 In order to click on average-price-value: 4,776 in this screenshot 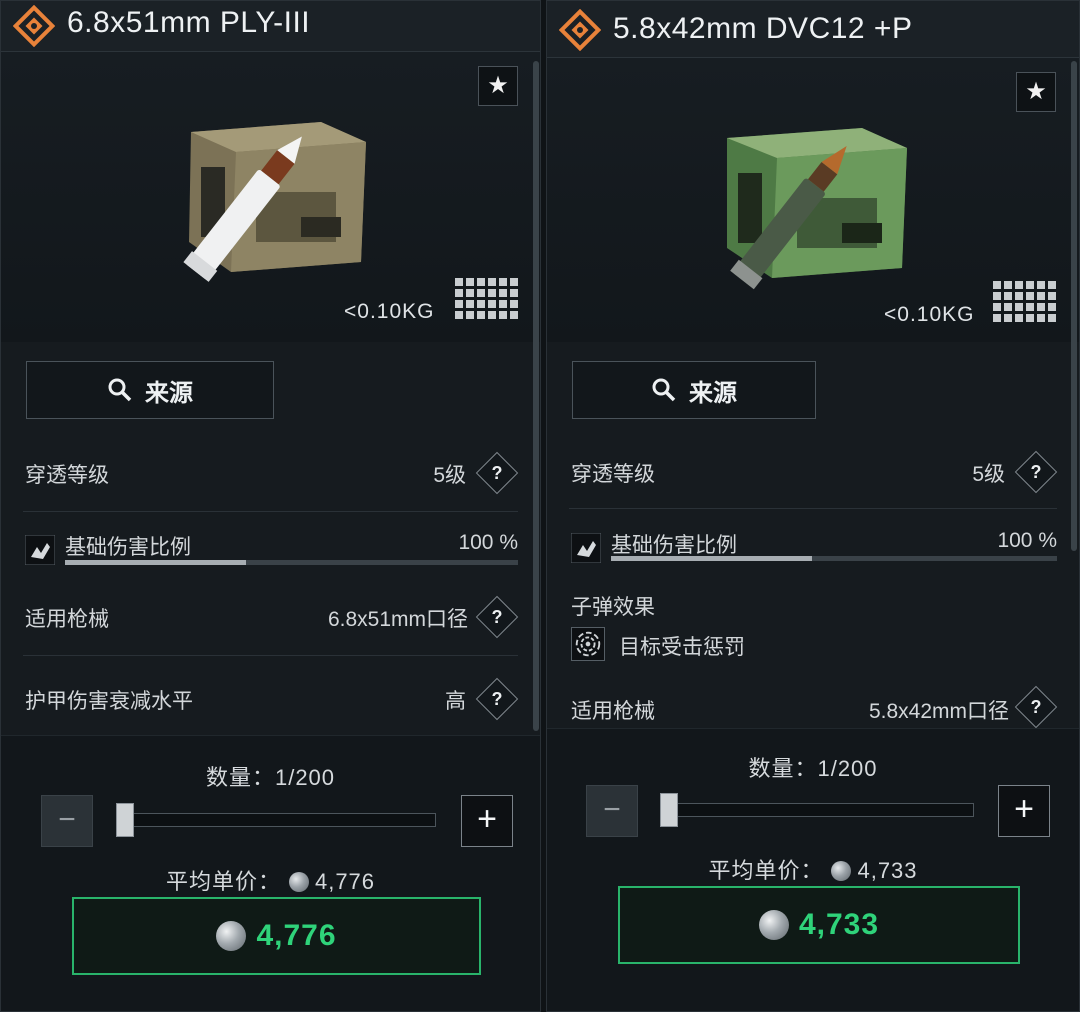, I will do `click(345, 881)`.